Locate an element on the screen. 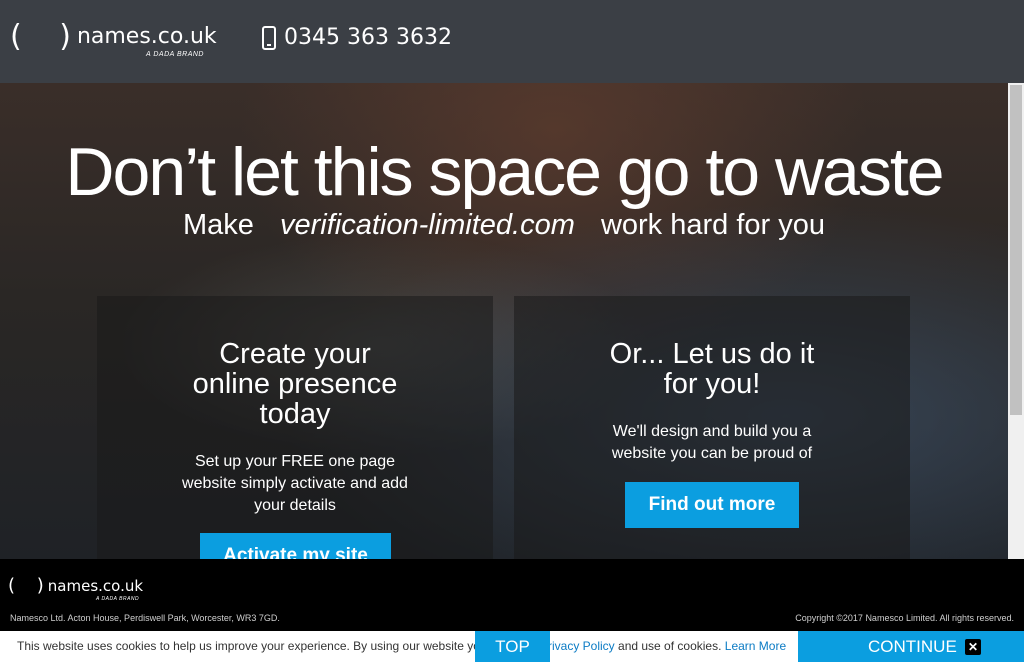  names-logo: ( )names.co.uk A DADA BRAND is located at coordinates (113, 39).